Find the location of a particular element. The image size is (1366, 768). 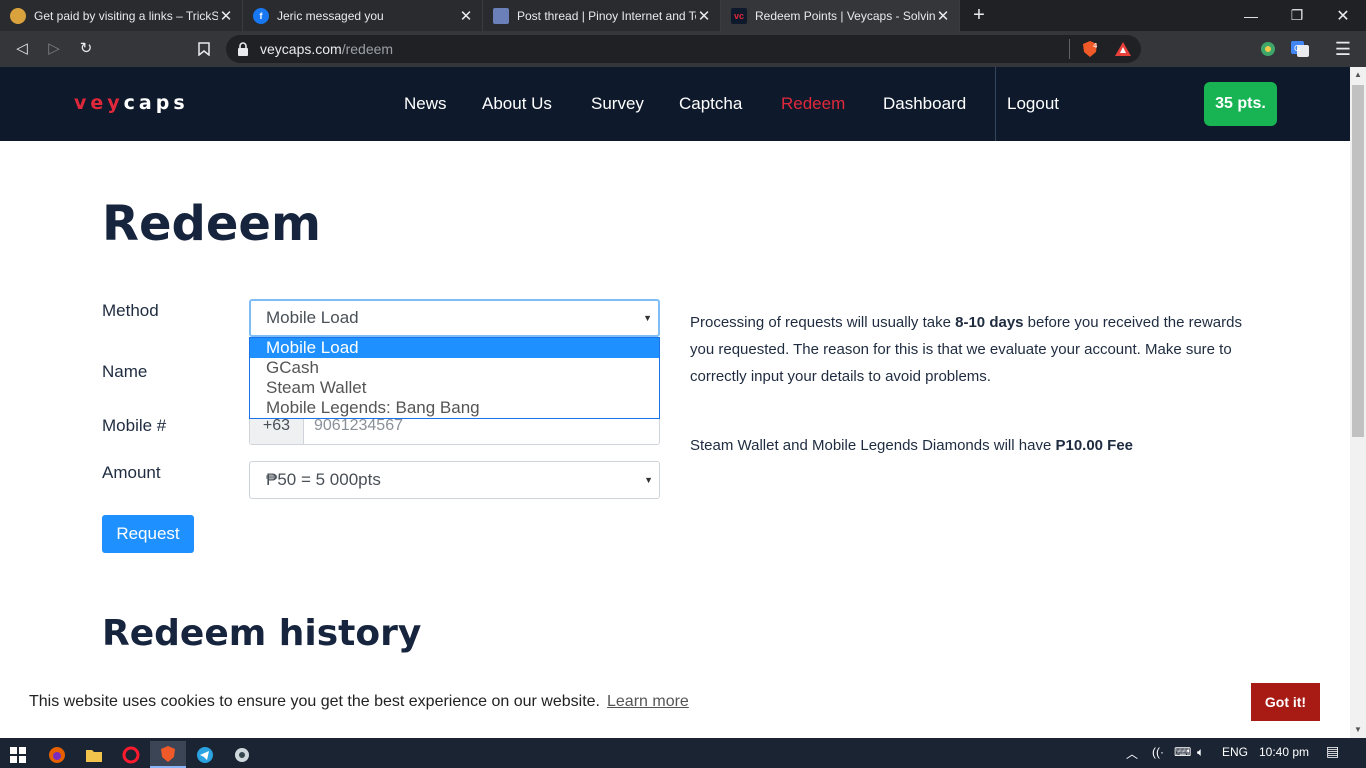

nav-captcha: Captcha is located at coordinates (710, 104).